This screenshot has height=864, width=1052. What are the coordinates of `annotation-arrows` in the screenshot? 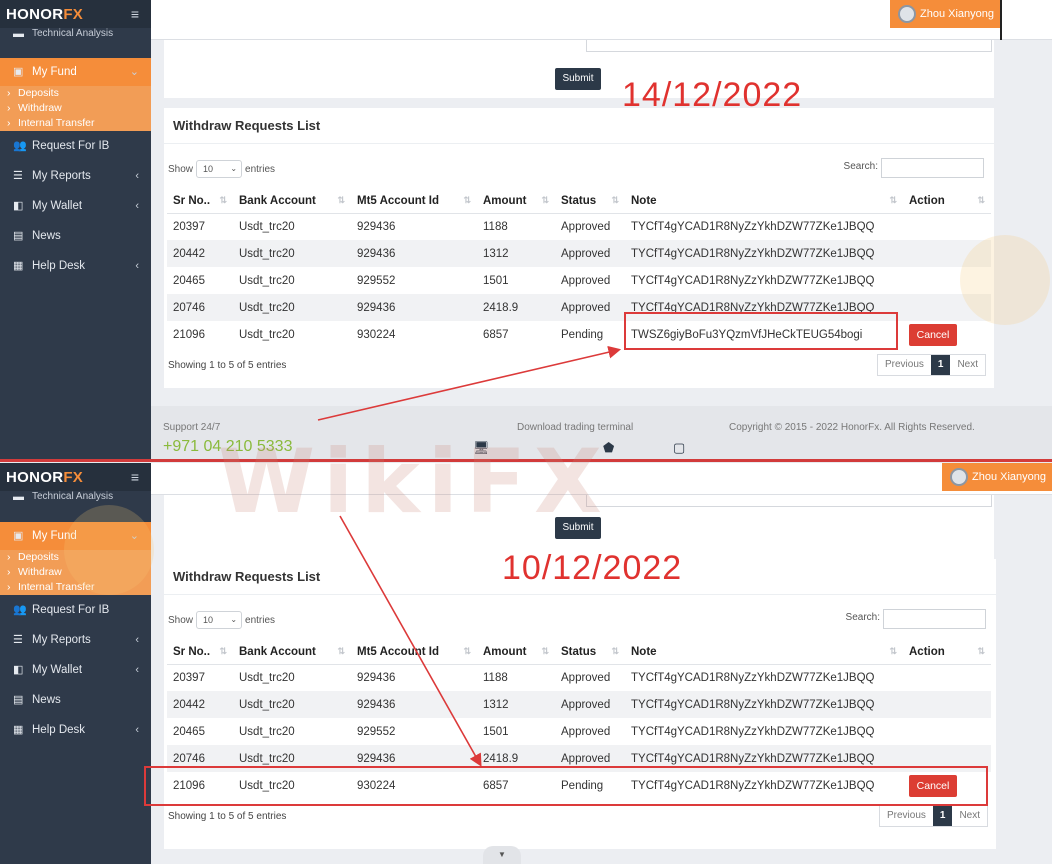 It's located at (469, 556).